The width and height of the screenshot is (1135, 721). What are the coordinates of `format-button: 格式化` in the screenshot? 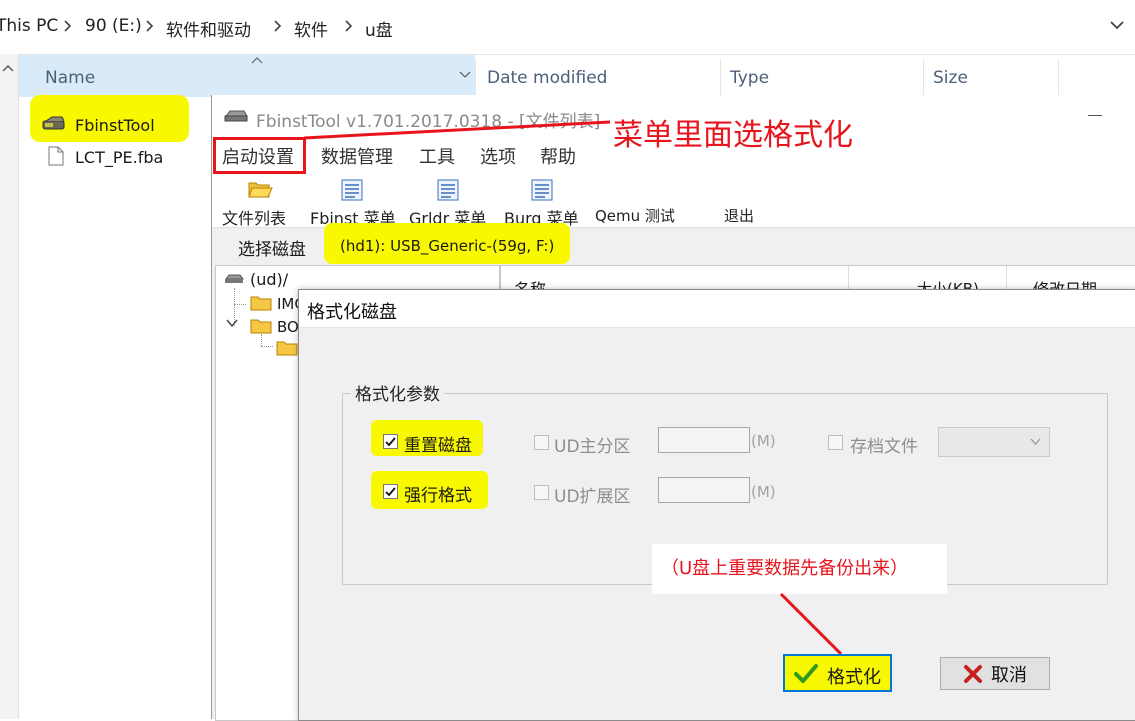 It's located at (837, 673).